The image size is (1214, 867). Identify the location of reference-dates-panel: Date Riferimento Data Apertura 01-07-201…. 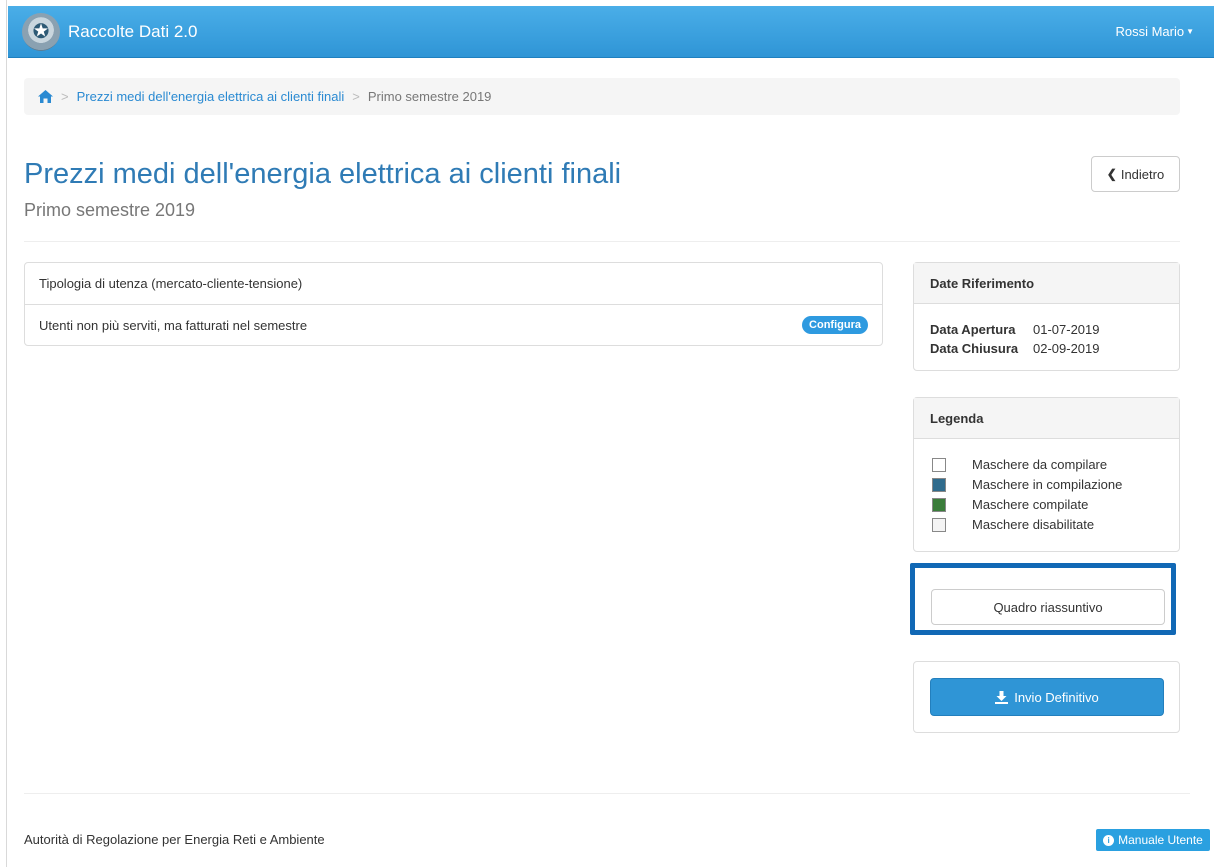
(1046, 316).